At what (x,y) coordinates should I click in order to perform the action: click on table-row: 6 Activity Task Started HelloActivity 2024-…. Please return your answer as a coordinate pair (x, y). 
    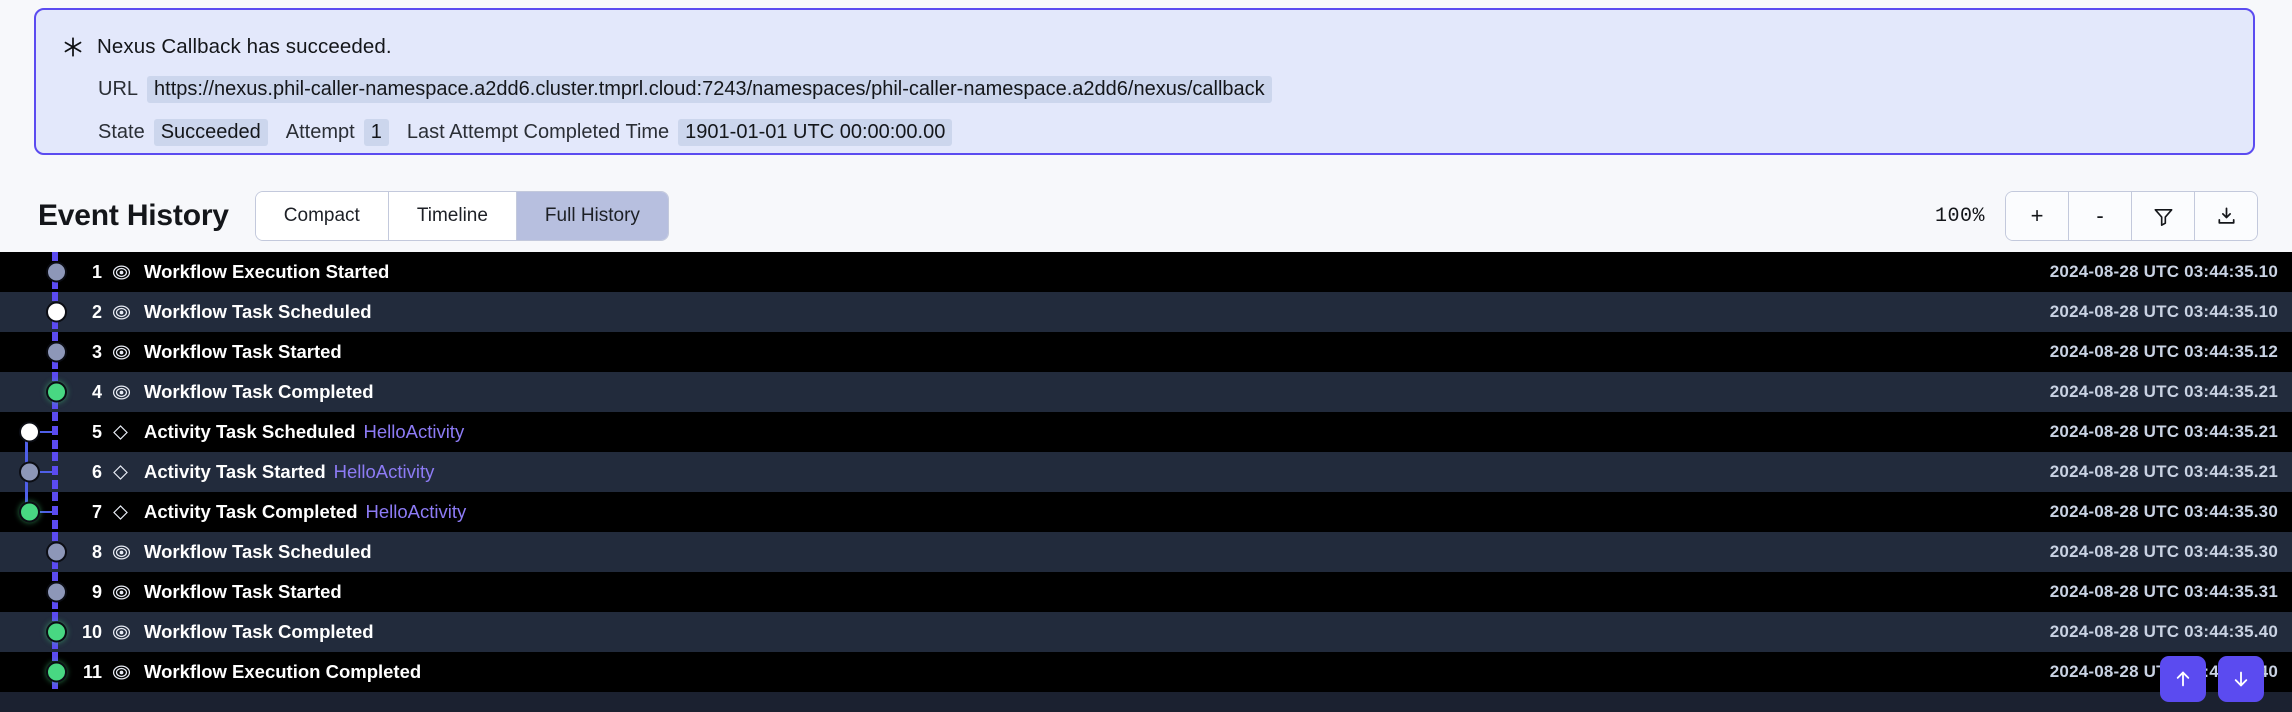
    Looking at the image, I should click on (1146, 472).